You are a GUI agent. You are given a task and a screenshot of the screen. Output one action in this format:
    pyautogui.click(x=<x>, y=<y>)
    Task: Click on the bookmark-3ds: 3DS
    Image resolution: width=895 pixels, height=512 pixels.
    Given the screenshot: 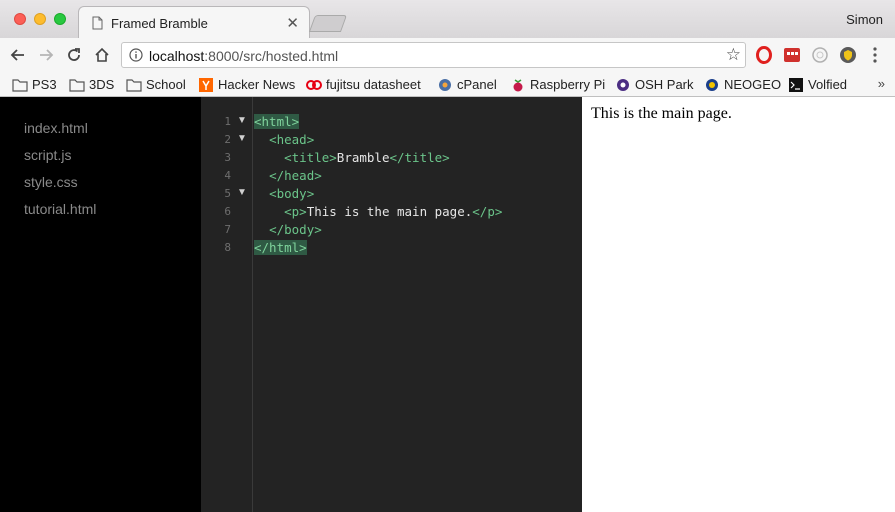 What is the action you would take?
    pyautogui.click(x=91, y=84)
    